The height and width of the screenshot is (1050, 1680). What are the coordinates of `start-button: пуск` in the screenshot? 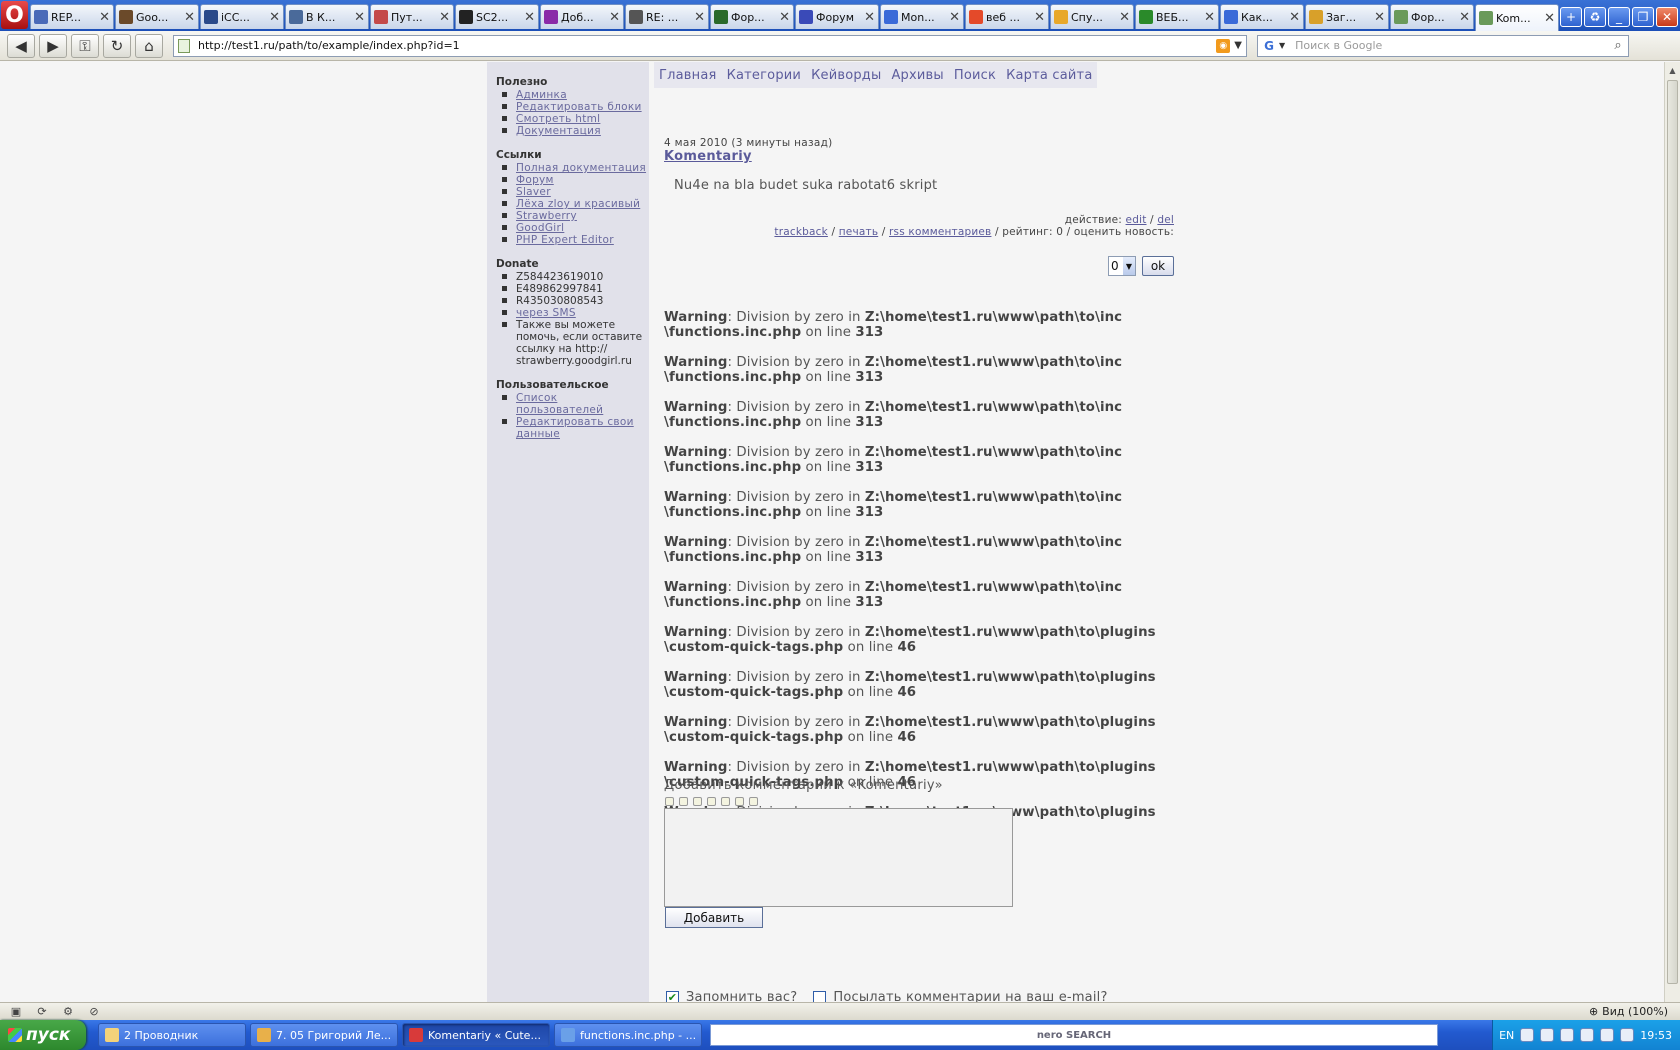 It's located at (43, 1035).